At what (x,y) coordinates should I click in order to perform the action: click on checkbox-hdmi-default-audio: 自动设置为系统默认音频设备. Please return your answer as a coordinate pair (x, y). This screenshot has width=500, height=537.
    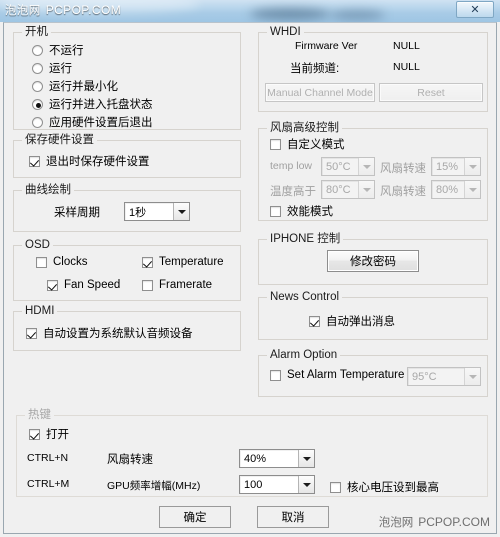
    Looking at the image, I should click on (109, 333).